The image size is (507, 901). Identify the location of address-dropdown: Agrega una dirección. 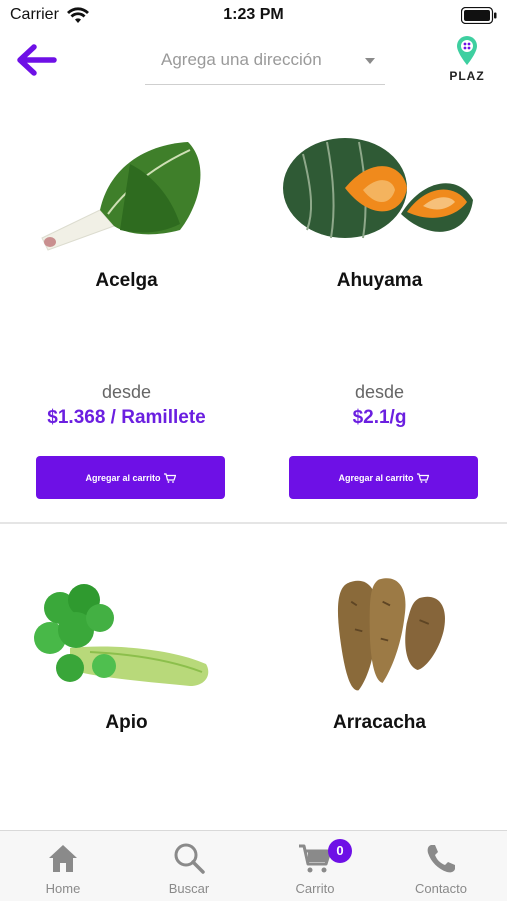
(265, 61).